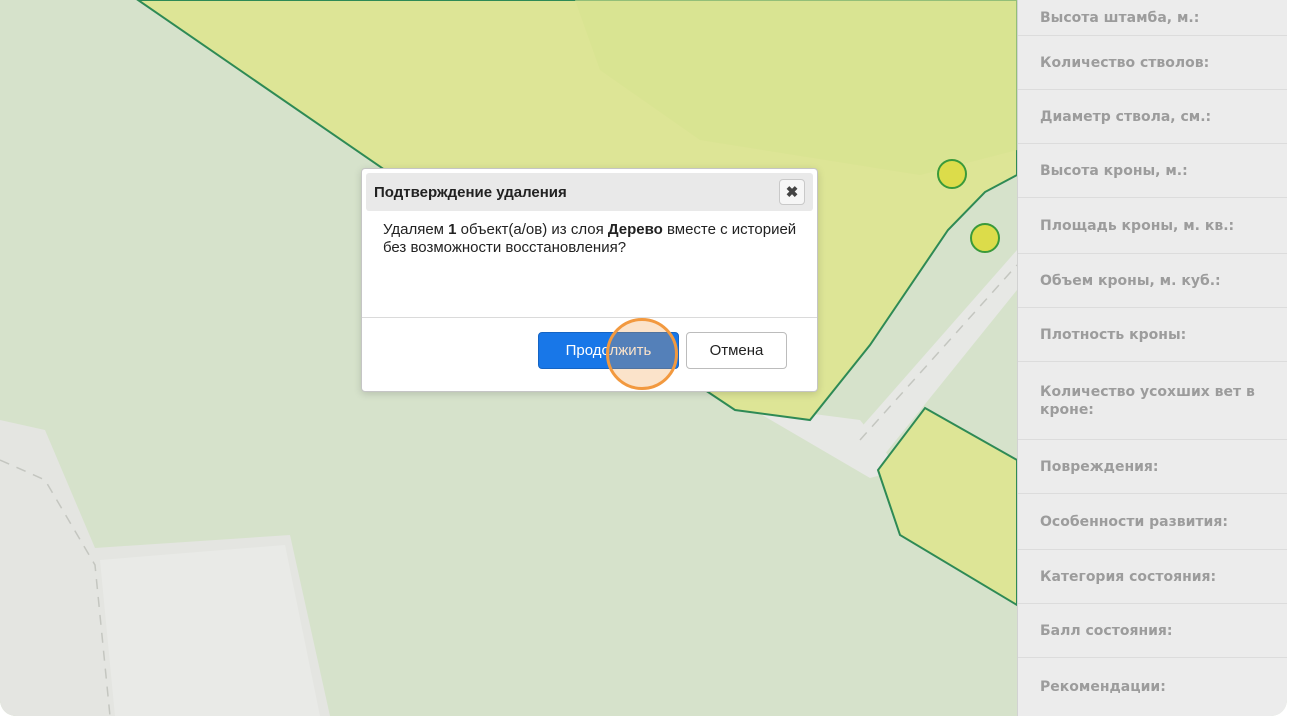 Image resolution: width=1296 pixels, height=720 pixels. What do you see at coordinates (1152, 335) in the screenshot?
I see `field-crown-density: Плотность кроны:` at bounding box center [1152, 335].